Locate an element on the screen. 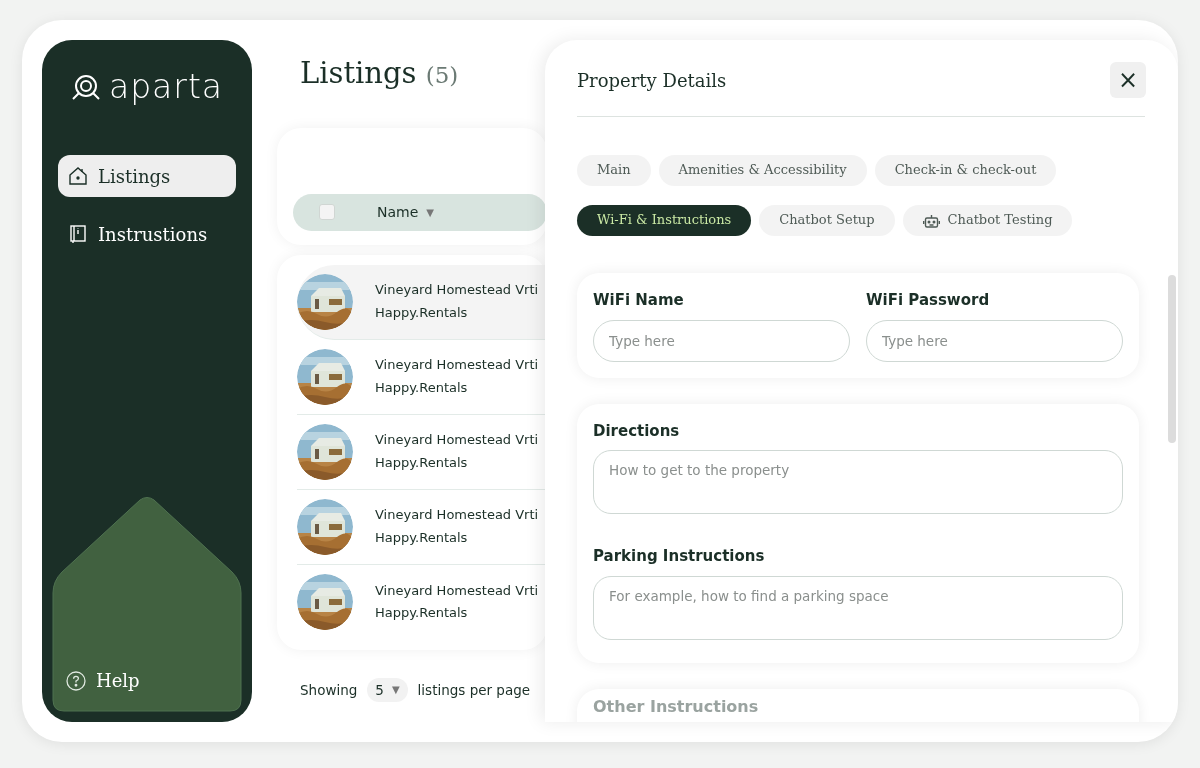 This screenshot has height=768, width=1200. field-label: Parking Instructions is located at coordinates (679, 556).